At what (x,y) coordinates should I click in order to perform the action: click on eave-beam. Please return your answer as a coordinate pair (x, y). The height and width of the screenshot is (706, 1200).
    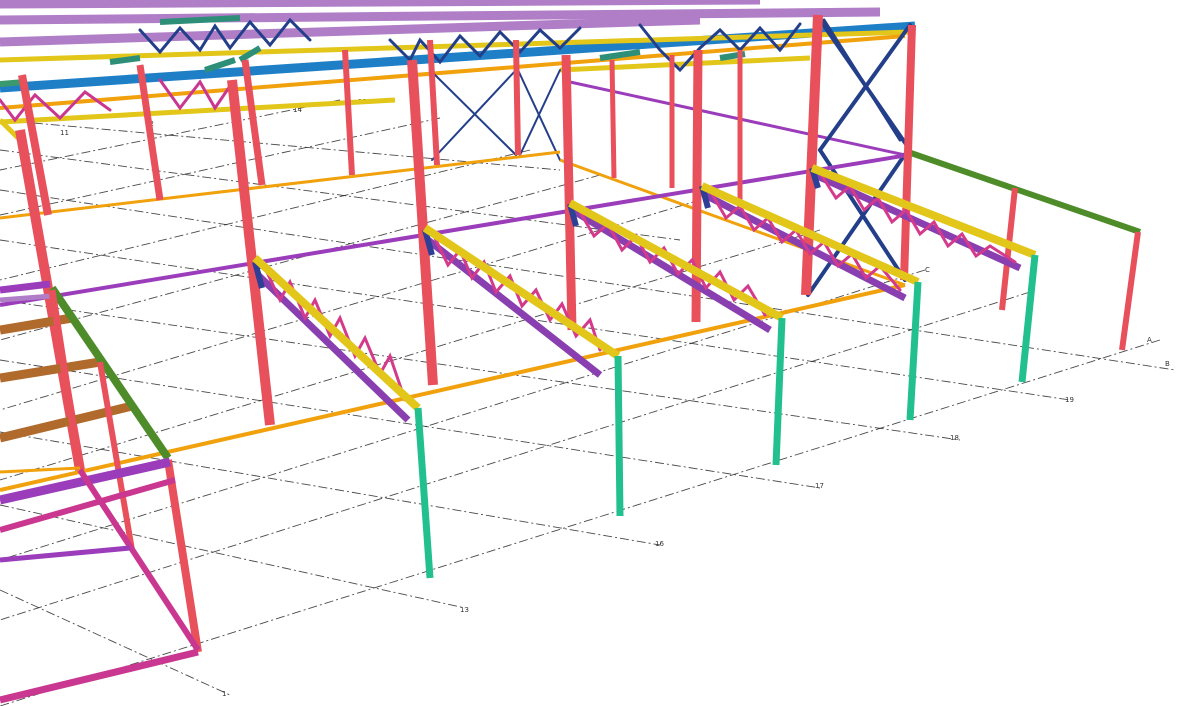
    Looking at the image, I should click on (280, 185).